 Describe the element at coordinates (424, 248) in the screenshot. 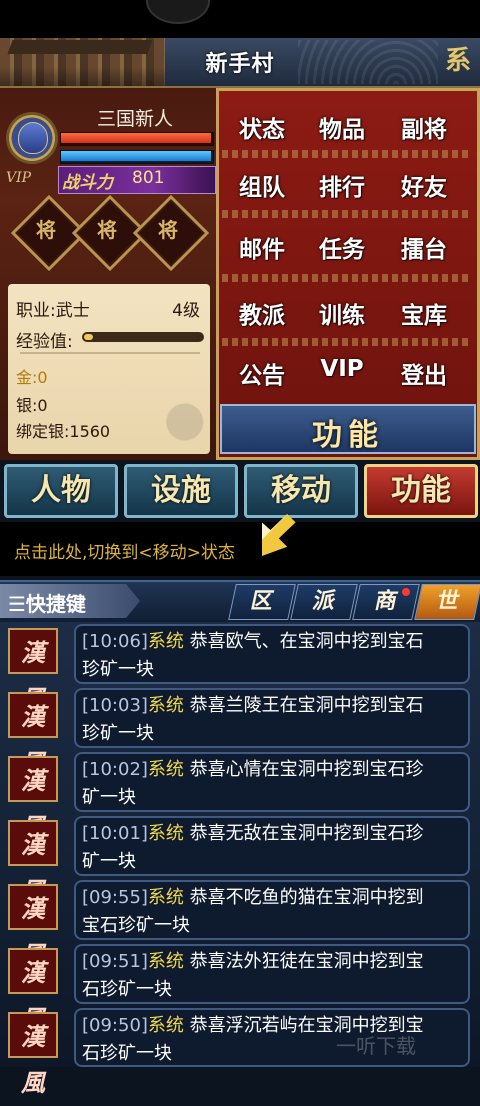

I see `menu-arena: 擂台` at that location.